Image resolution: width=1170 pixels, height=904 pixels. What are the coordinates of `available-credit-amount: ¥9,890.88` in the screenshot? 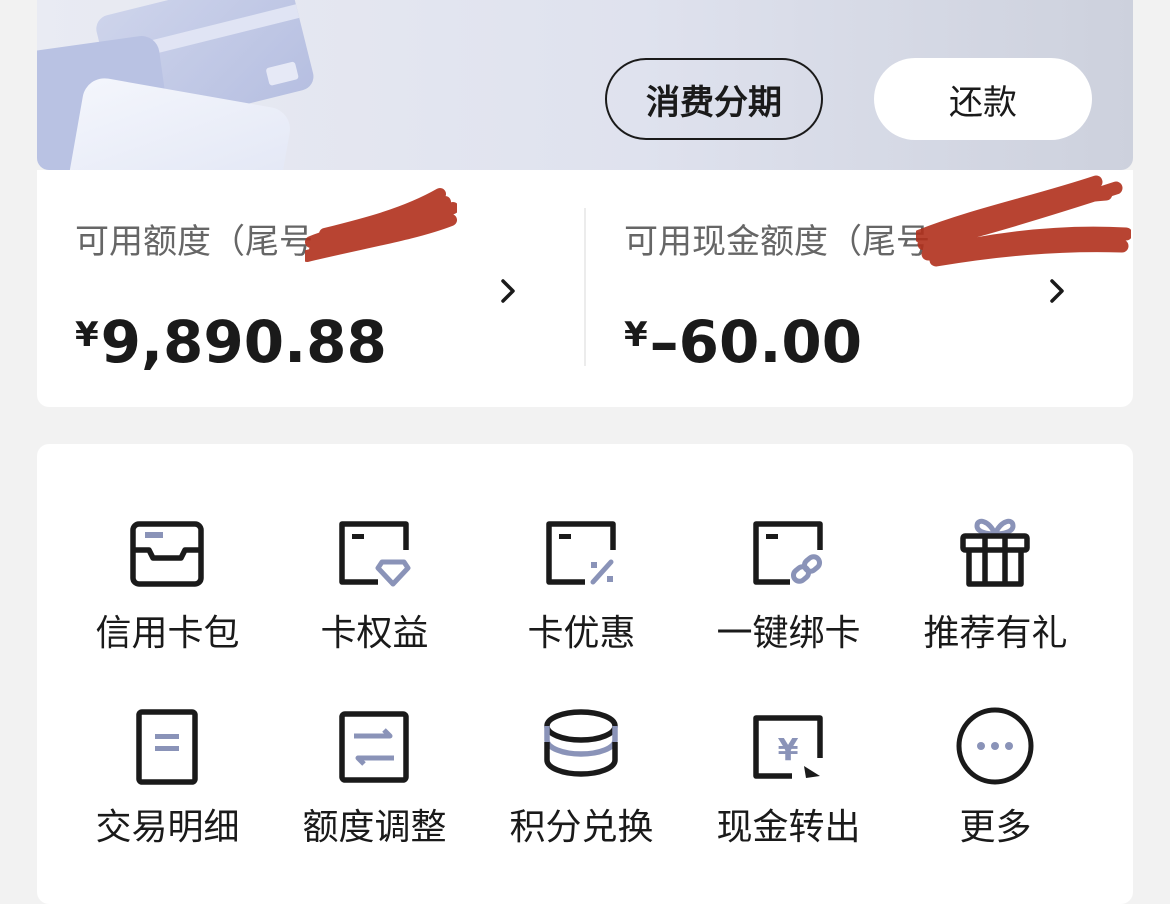 It's located at (231, 342).